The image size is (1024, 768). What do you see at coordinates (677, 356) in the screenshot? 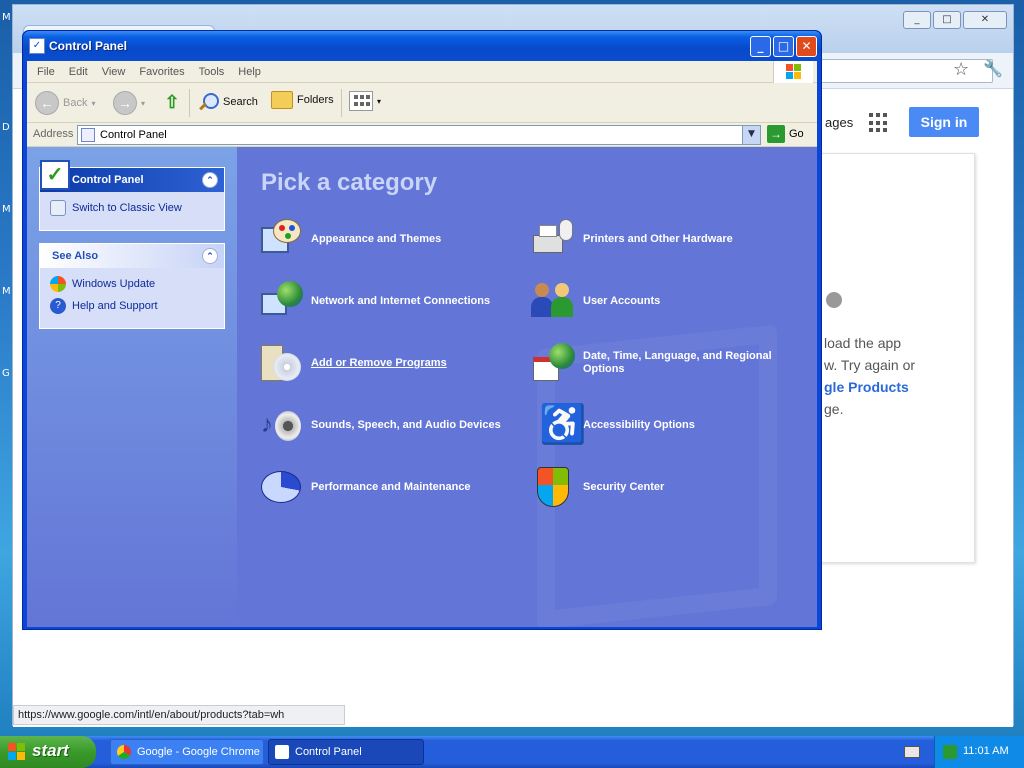
I see `category-label-line: Date, Time, Language, and Regional` at bounding box center [677, 356].